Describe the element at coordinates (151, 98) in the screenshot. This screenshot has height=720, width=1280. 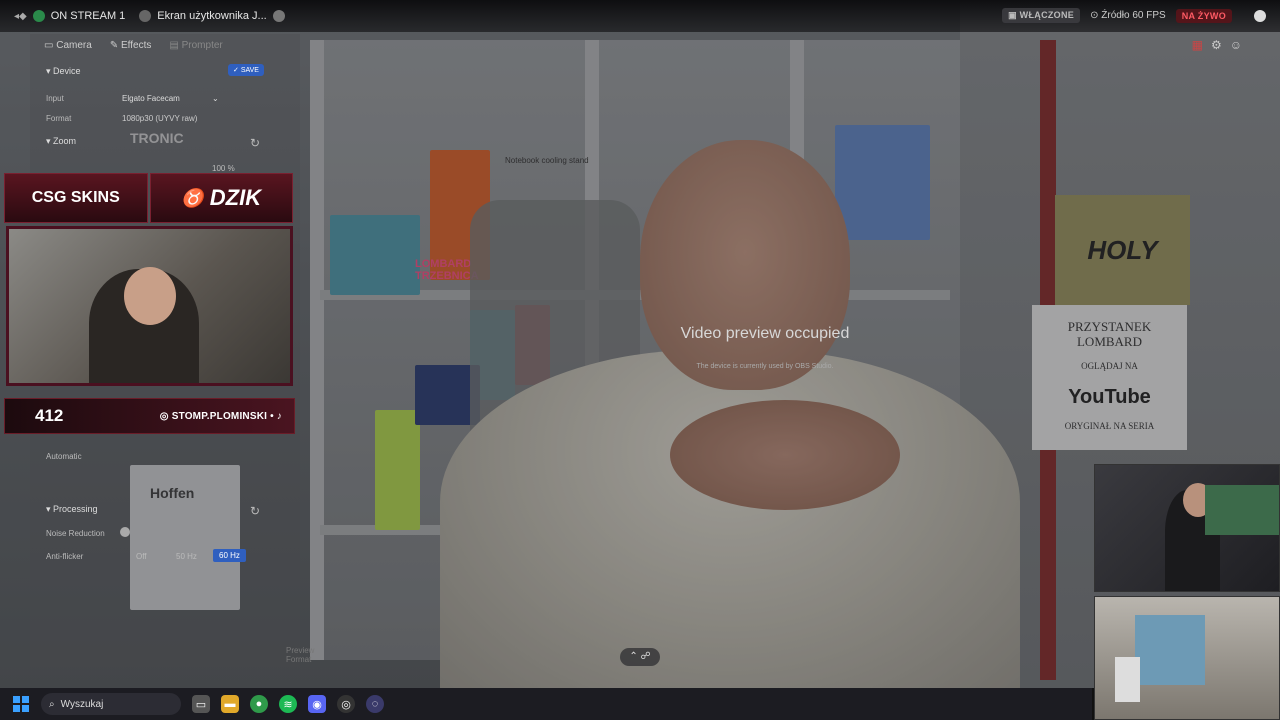
I see `input-value: Elgato Facecam` at that location.